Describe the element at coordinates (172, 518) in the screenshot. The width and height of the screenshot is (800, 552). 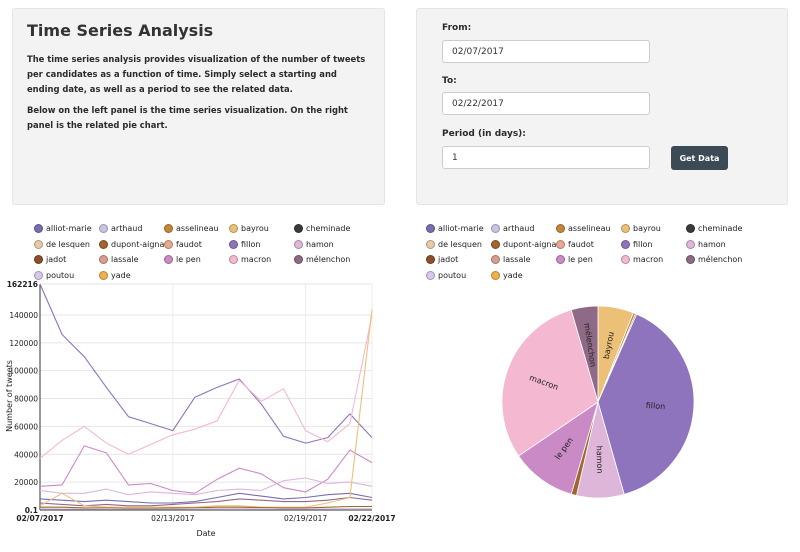
I see `x-tick-label: 02/13/2017` at that location.